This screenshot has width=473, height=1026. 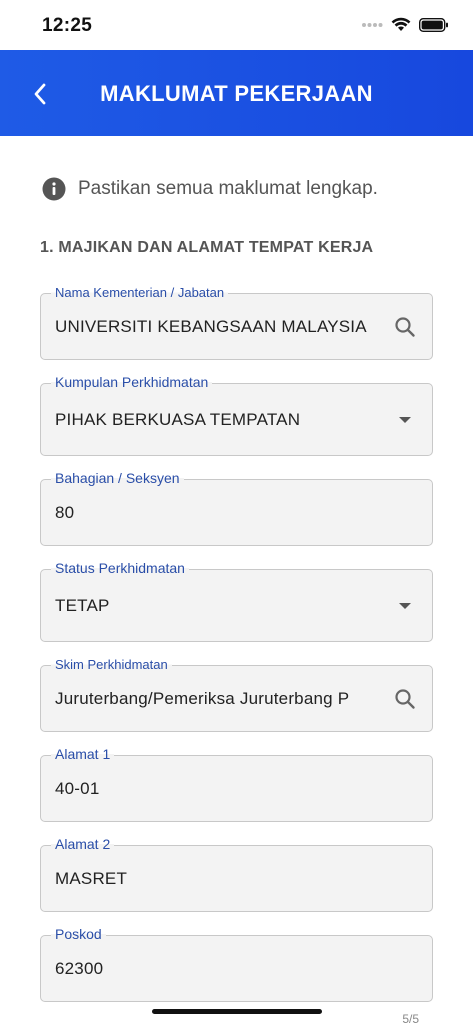 I want to click on page-title: MAKLUMAT PEKERJAAN, so click(x=236, y=93).